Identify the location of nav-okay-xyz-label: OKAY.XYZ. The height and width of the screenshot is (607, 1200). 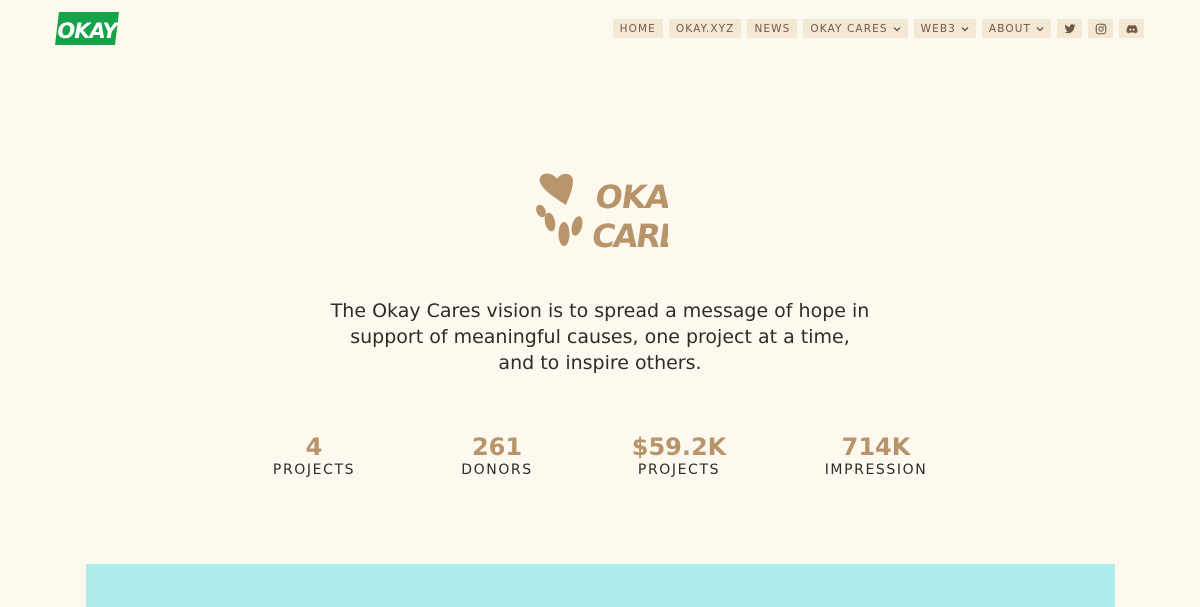
(705, 28).